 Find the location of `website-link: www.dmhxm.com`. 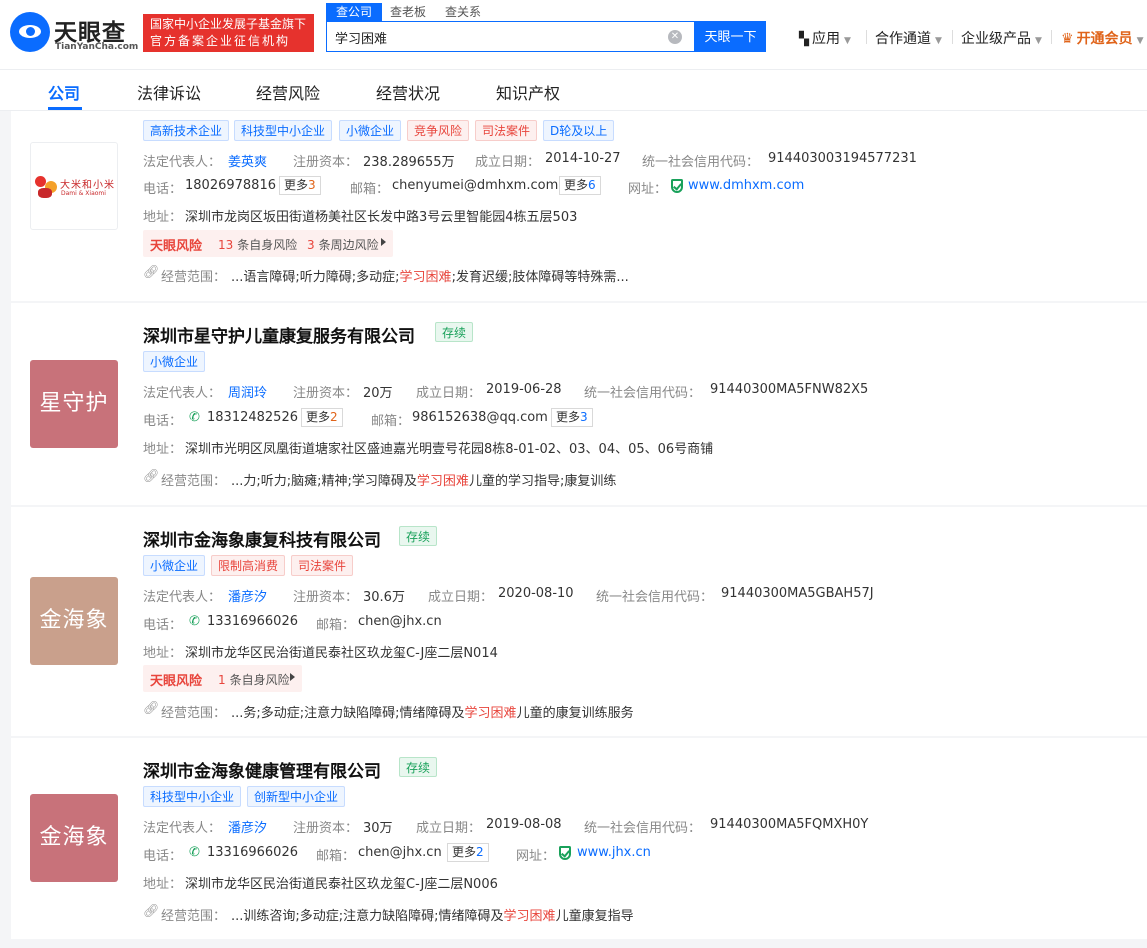

website-link: www.dmhxm.com is located at coordinates (746, 185).